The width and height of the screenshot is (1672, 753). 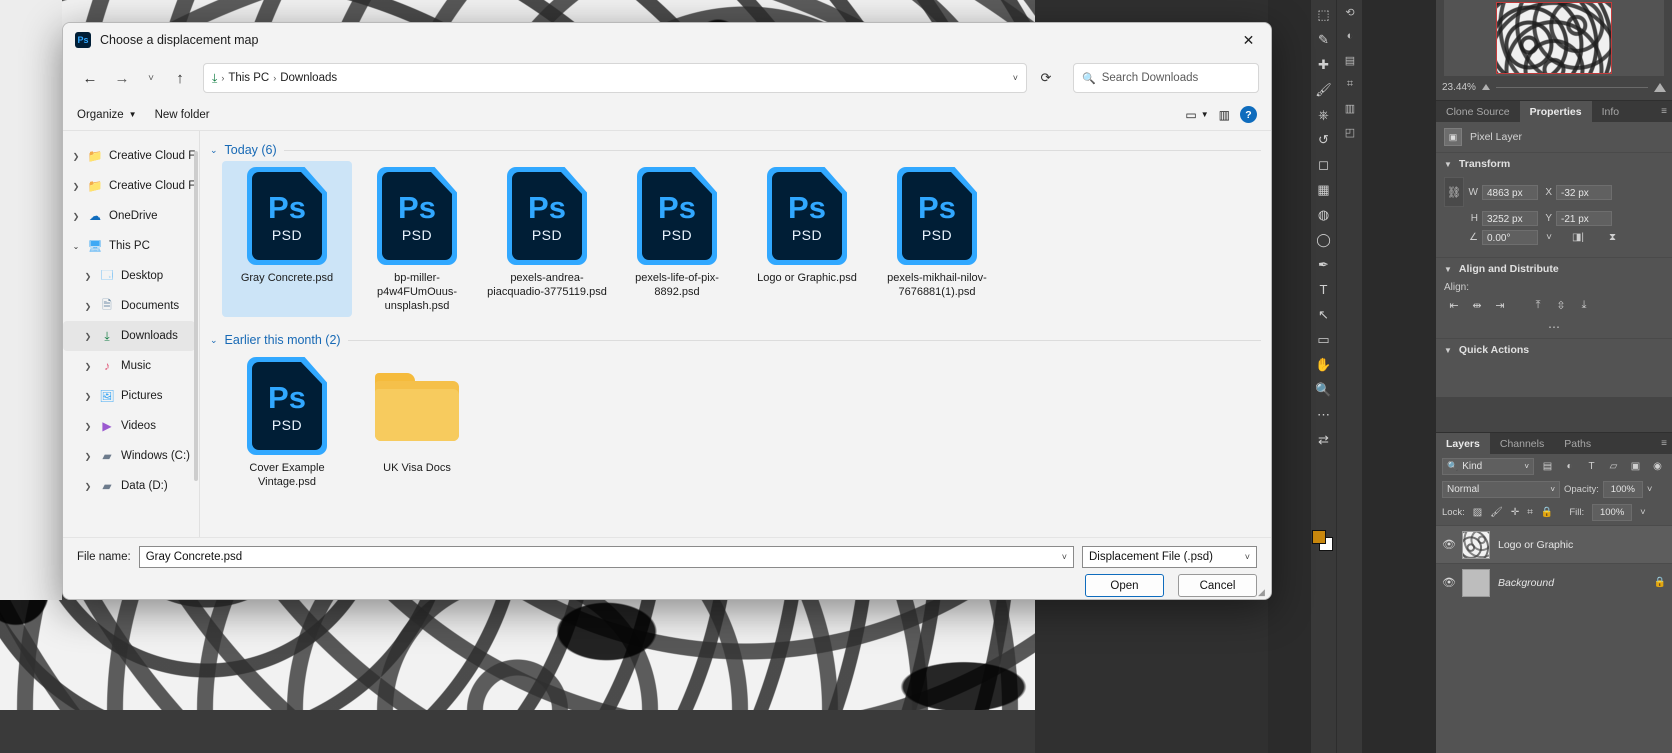 What do you see at coordinates (1530, 512) in the screenshot?
I see `lock-artboard-icon: ⌗` at bounding box center [1530, 512].